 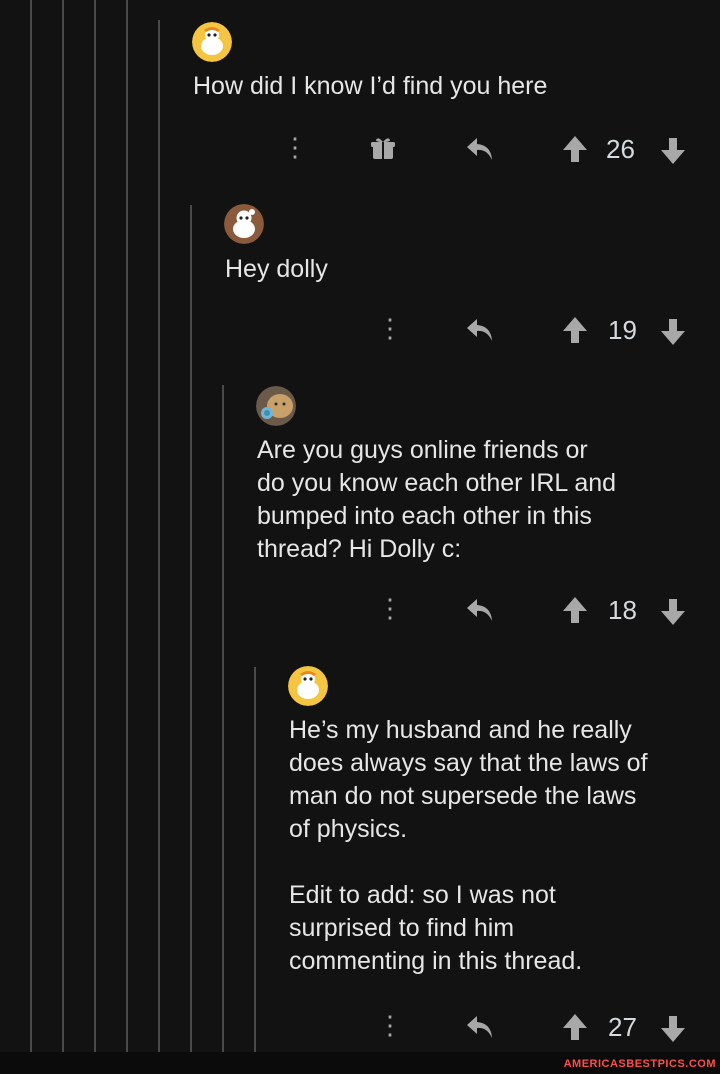 What do you see at coordinates (622, 610) in the screenshot?
I see `vote-score: 18` at bounding box center [622, 610].